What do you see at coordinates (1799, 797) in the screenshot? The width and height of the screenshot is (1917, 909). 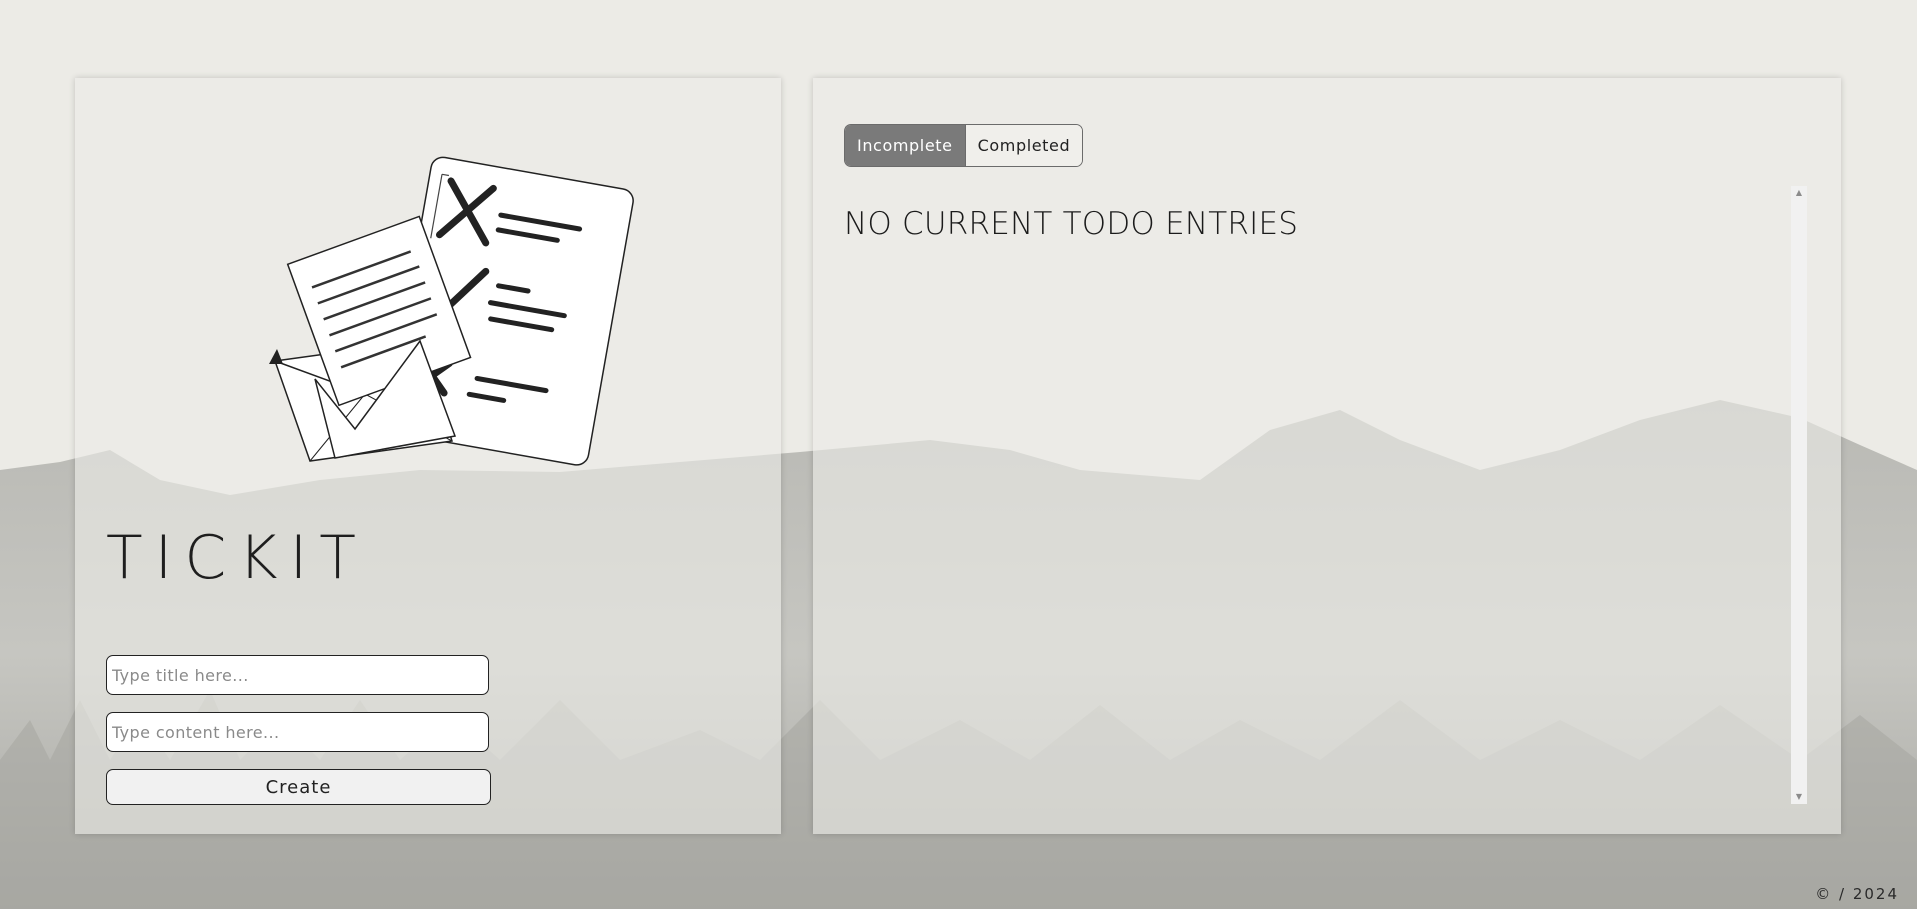 I see `scroll-down-arrow-icon: ▼` at bounding box center [1799, 797].